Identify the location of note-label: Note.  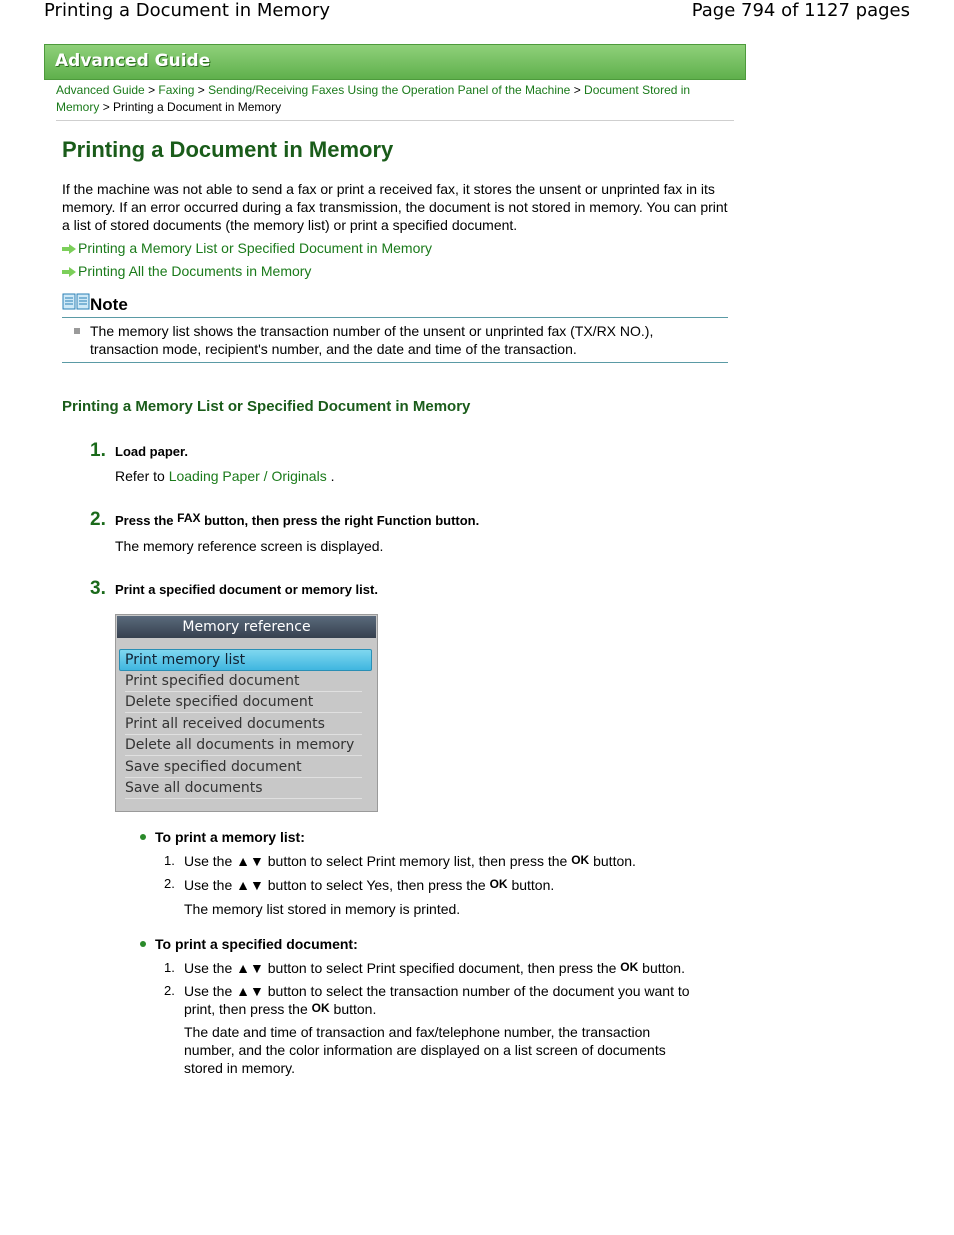
(109, 304).